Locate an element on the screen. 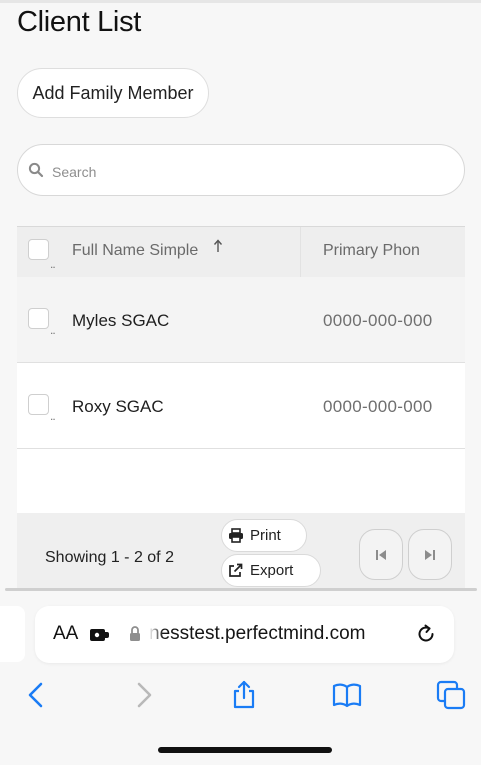 This screenshot has width=481, height=765. export-label: Export is located at coordinates (272, 570).